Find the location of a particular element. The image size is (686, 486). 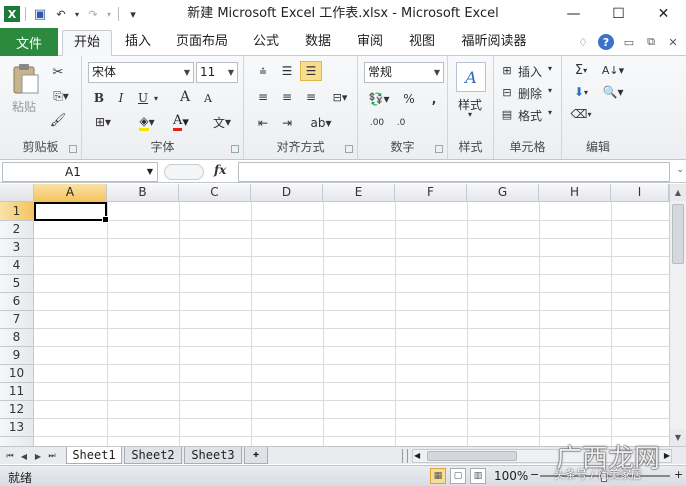

zoom-slider-thumb is located at coordinates (604, 476).